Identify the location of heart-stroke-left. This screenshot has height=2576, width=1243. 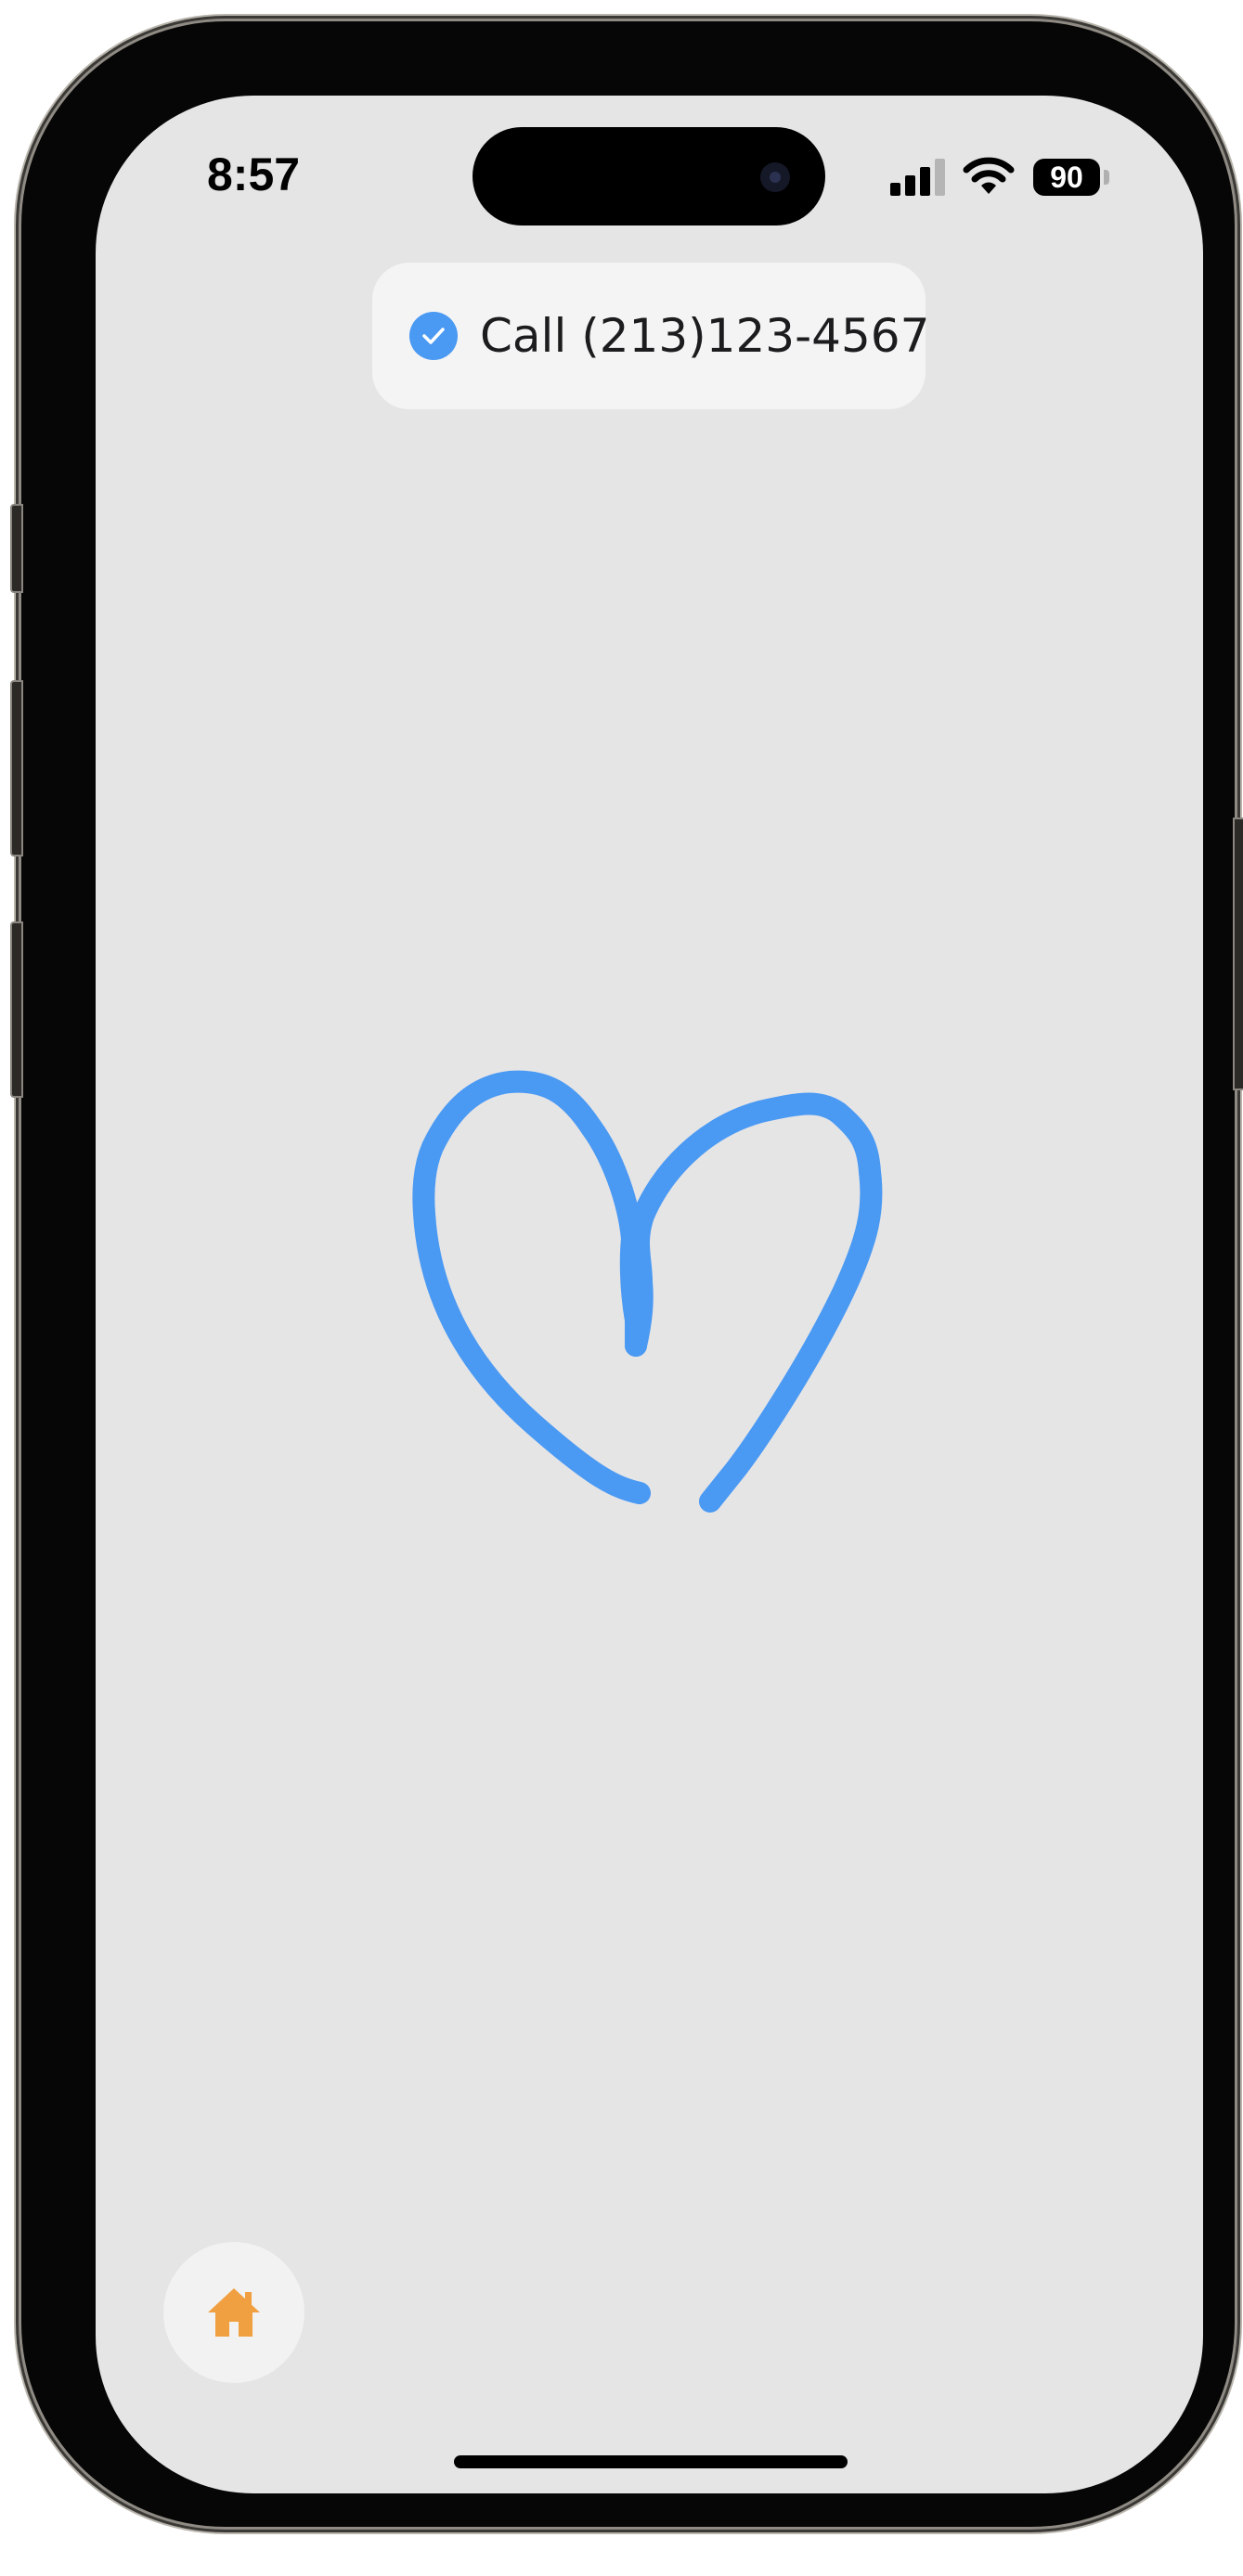
(531, 1287).